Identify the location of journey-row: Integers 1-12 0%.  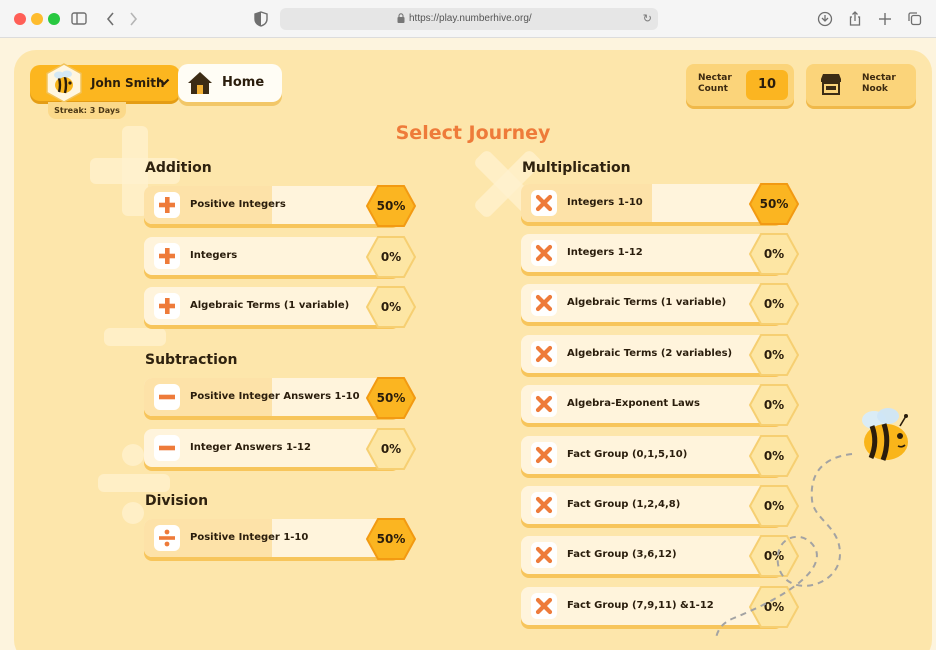
(660, 254).